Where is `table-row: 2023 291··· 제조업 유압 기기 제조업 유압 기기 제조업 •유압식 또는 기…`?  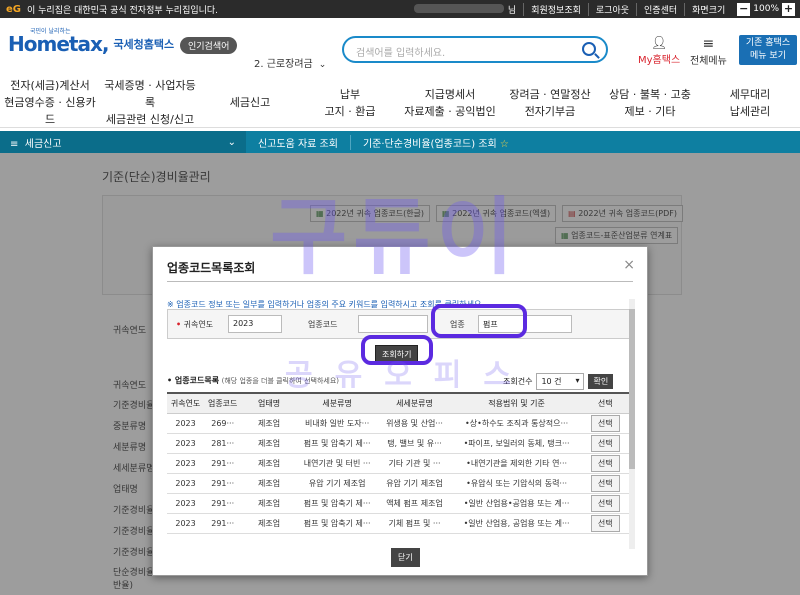
table-row: 2023 291··· 제조업 유압 기기 제조업 유압 기기 제조업 •유압식 또는 기… is located at coordinates (398, 483).